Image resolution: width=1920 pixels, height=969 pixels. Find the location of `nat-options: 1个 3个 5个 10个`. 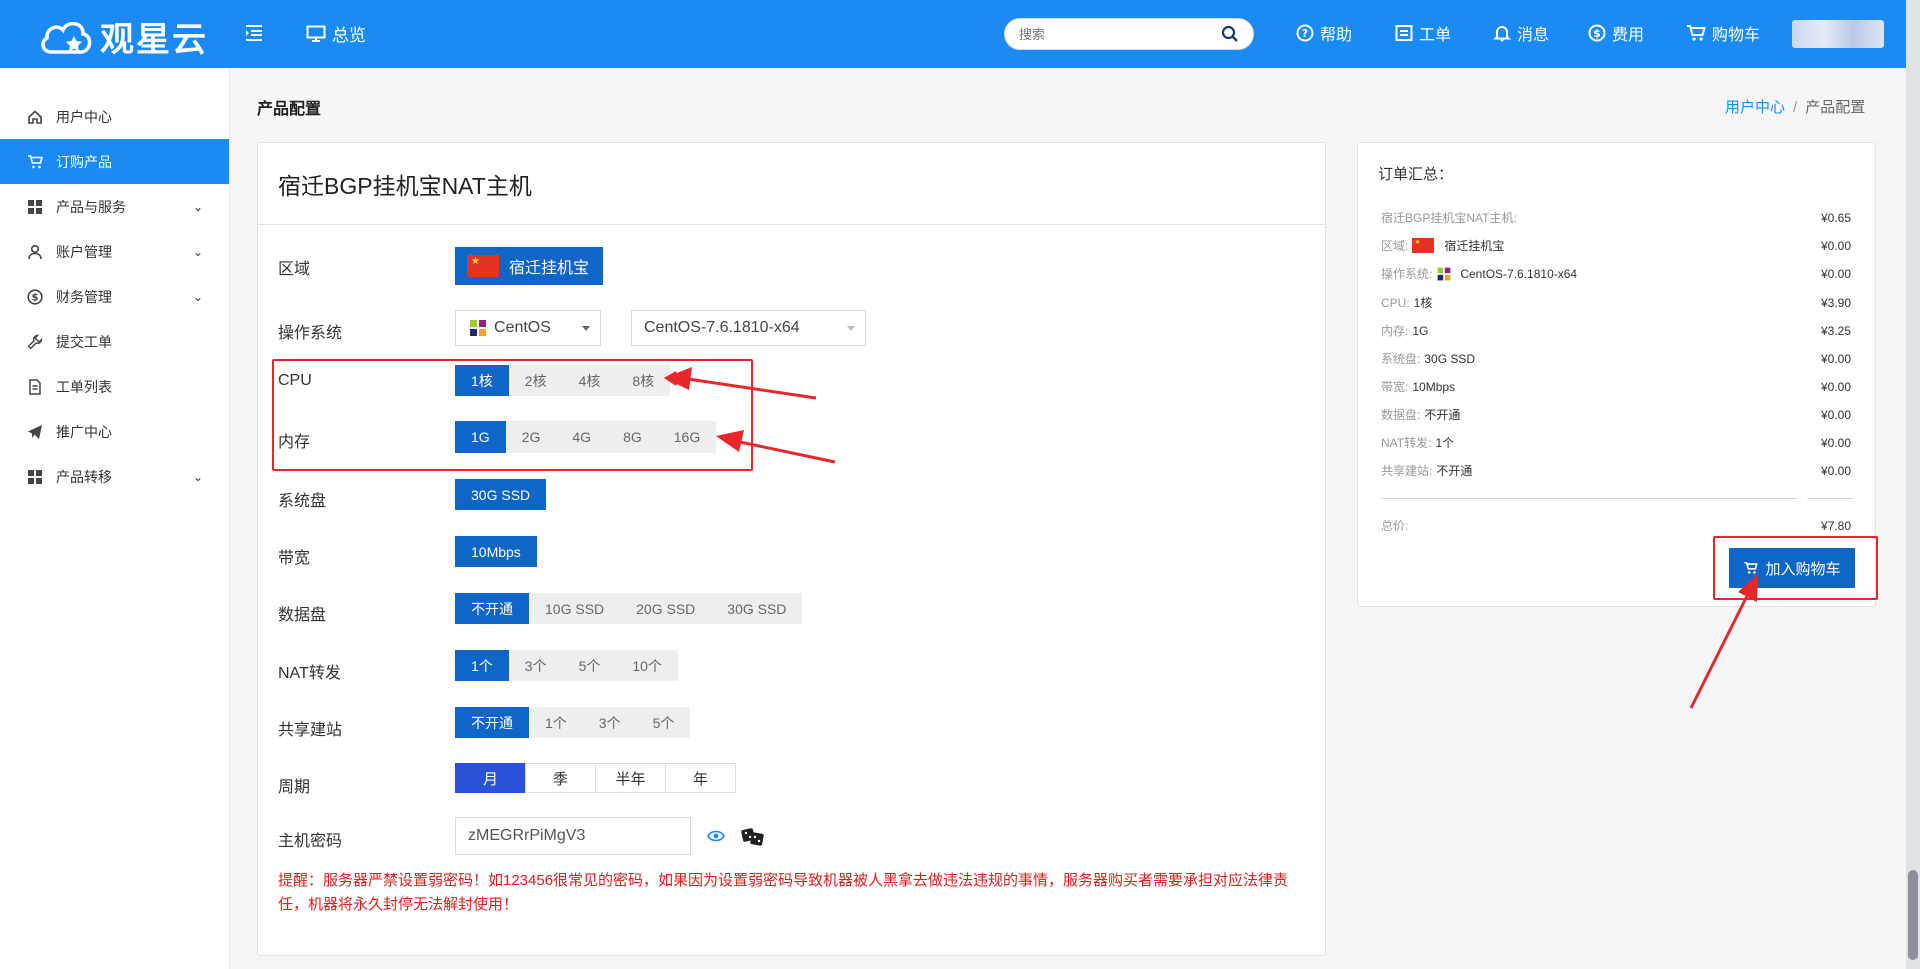

nat-options: 1个 3个 5个 10个 is located at coordinates (566, 665).